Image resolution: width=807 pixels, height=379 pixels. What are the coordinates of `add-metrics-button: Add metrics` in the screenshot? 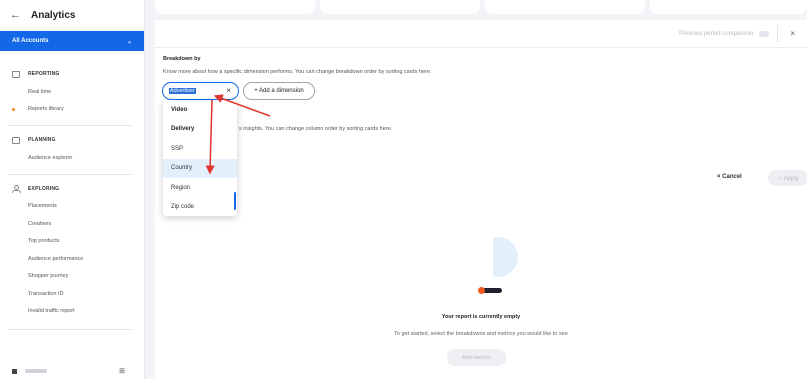 It's located at (476, 357).